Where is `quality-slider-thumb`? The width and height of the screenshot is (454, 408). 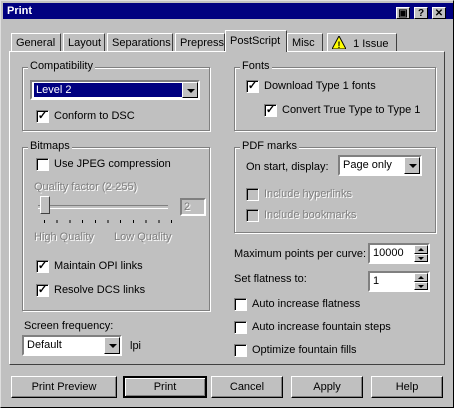 quality-slider-thumb is located at coordinates (45, 205).